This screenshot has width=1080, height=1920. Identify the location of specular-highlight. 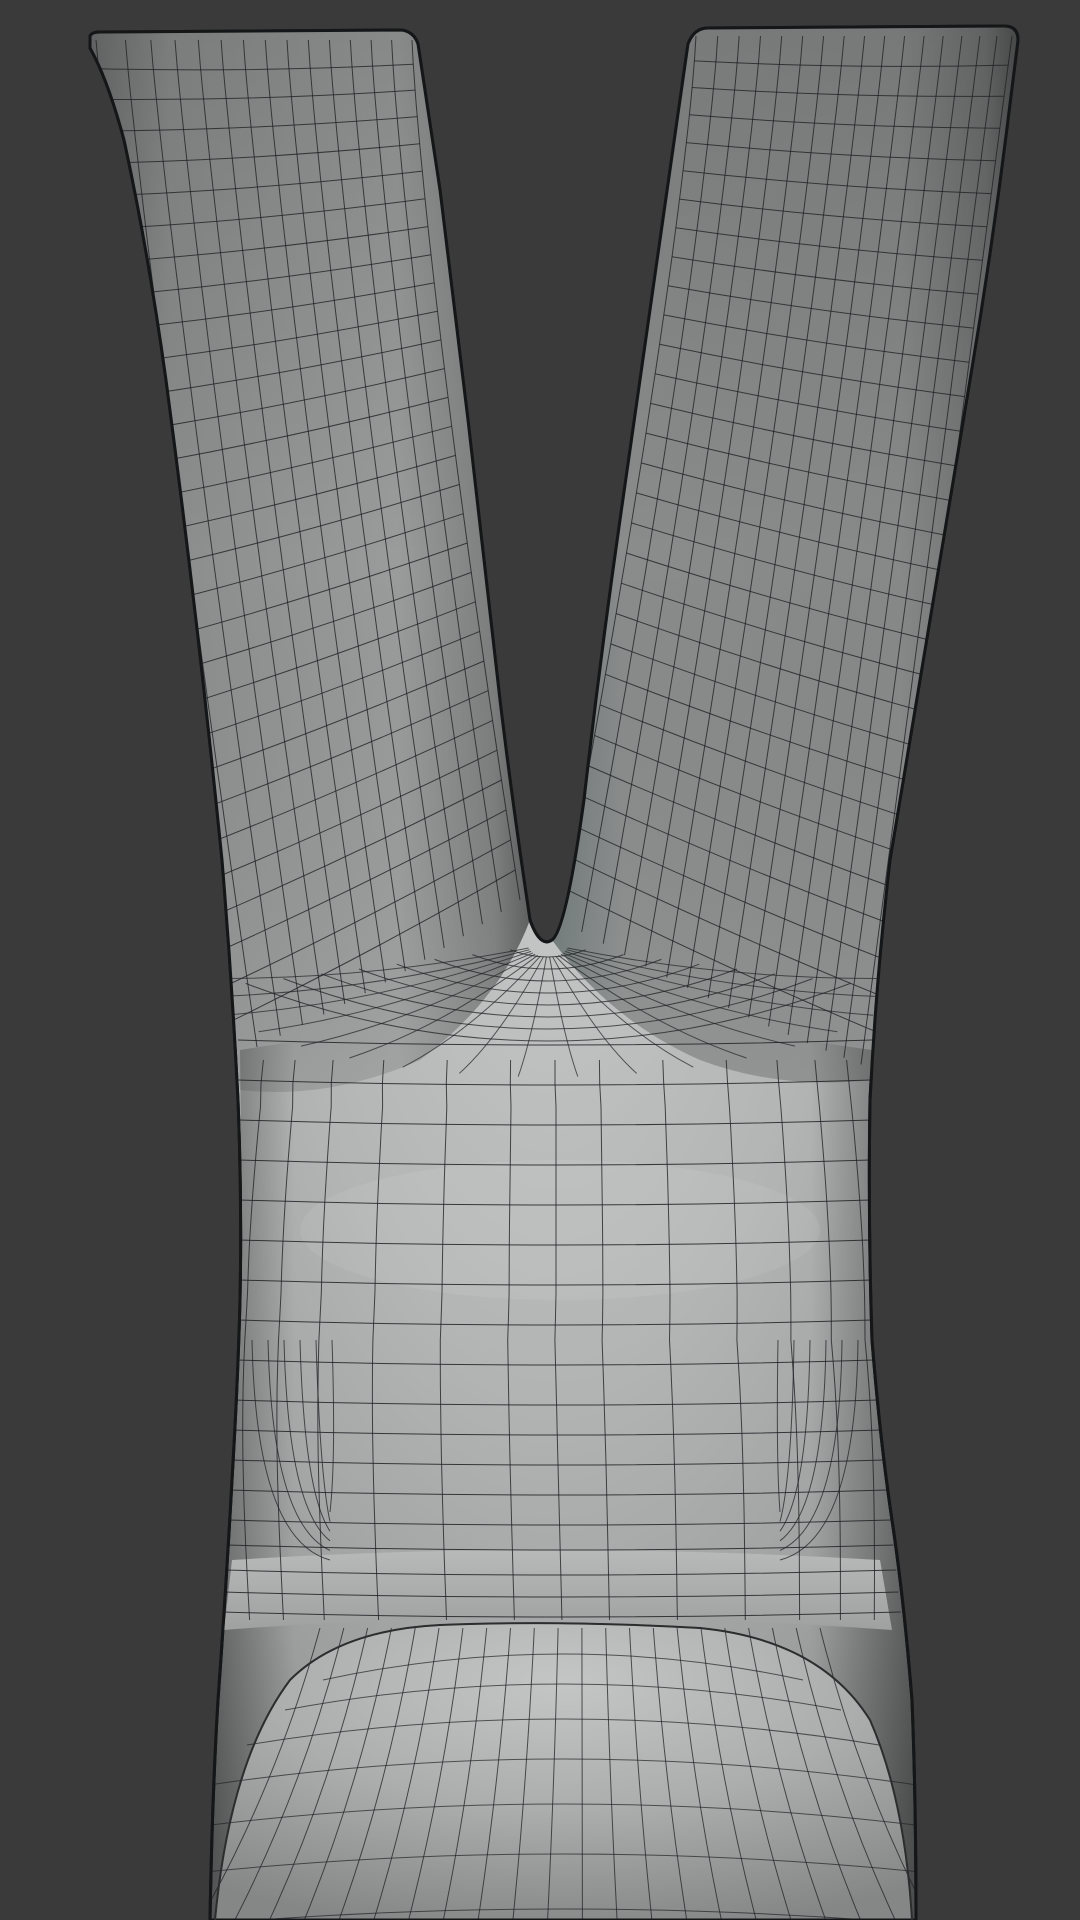
(560, 1230).